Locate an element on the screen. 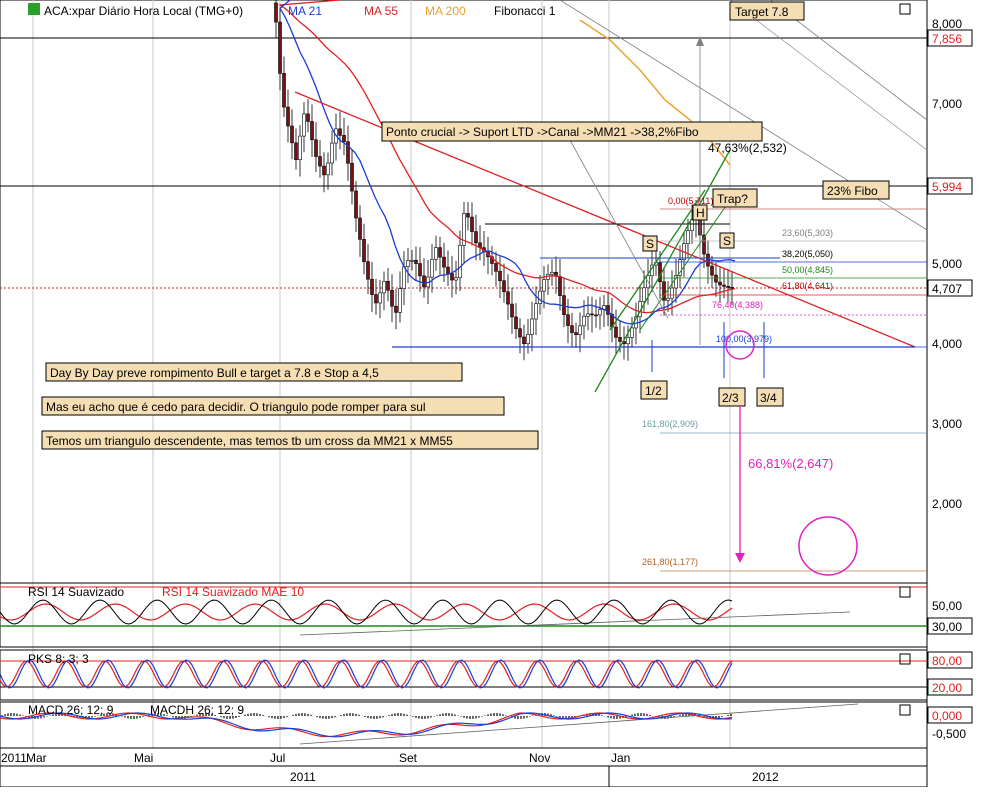 The width and height of the screenshot is (988, 792). box-4707-label: 4,707 is located at coordinates (947, 289).